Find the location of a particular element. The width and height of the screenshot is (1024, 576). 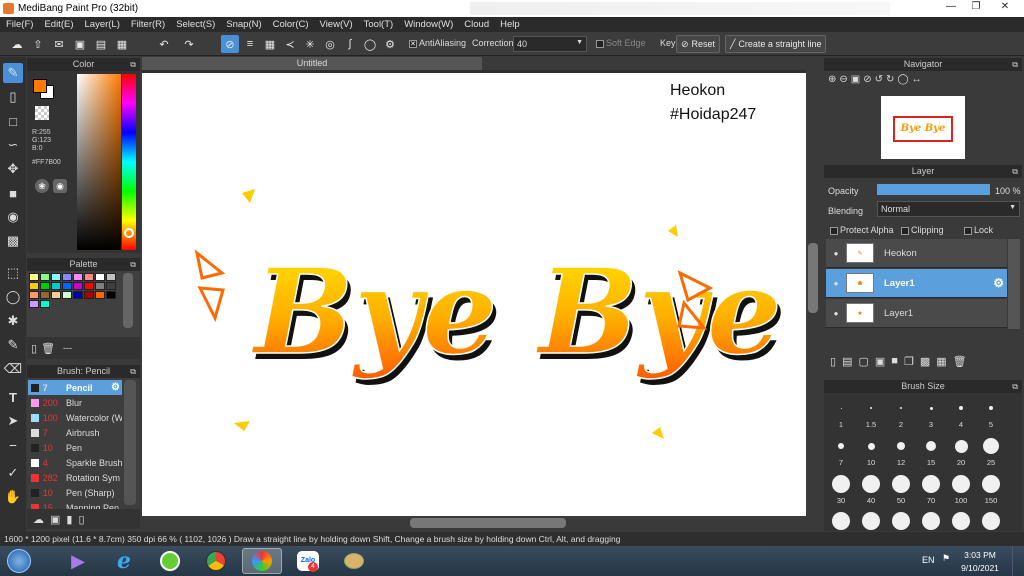

zoom-out-icon: ⊖ is located at coordinates (843, 79).